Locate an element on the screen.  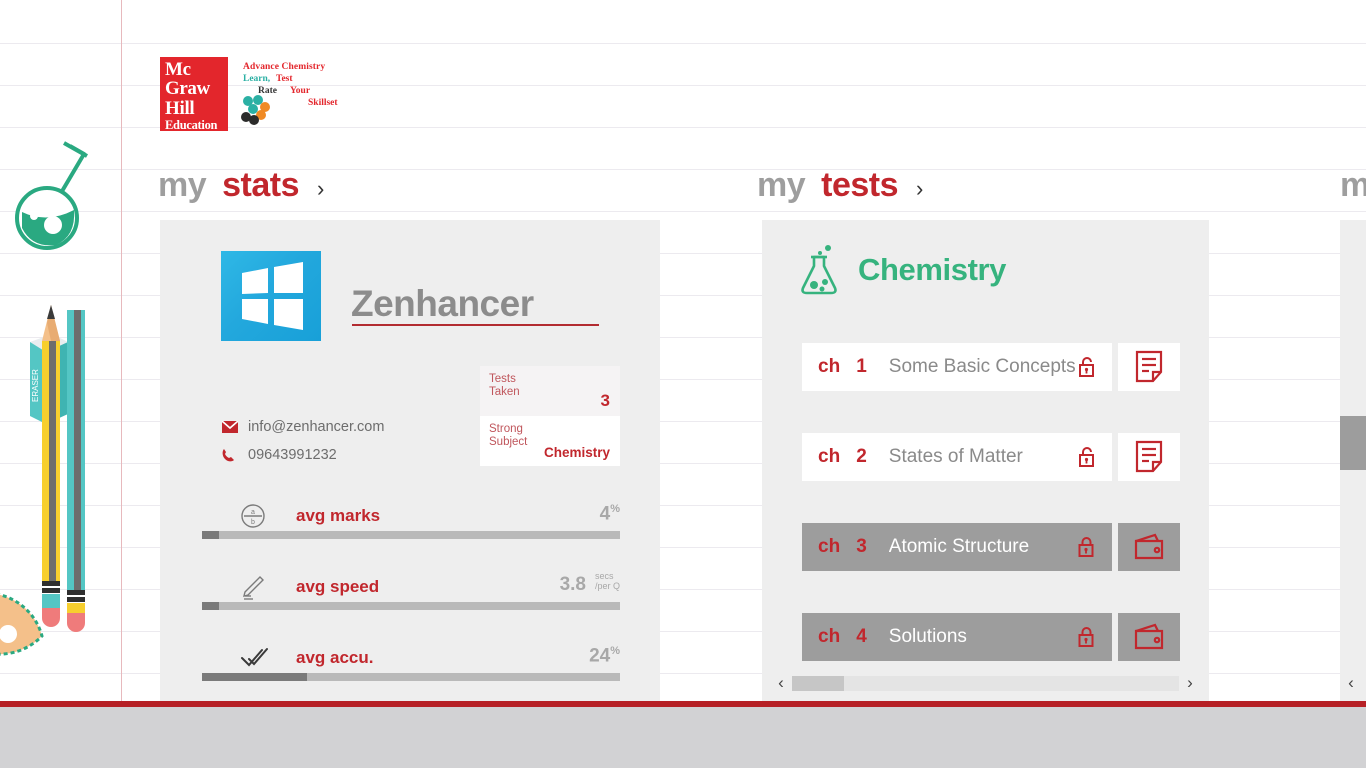
chapter-2-title: States of Matter is located at coordinates (955, 456).